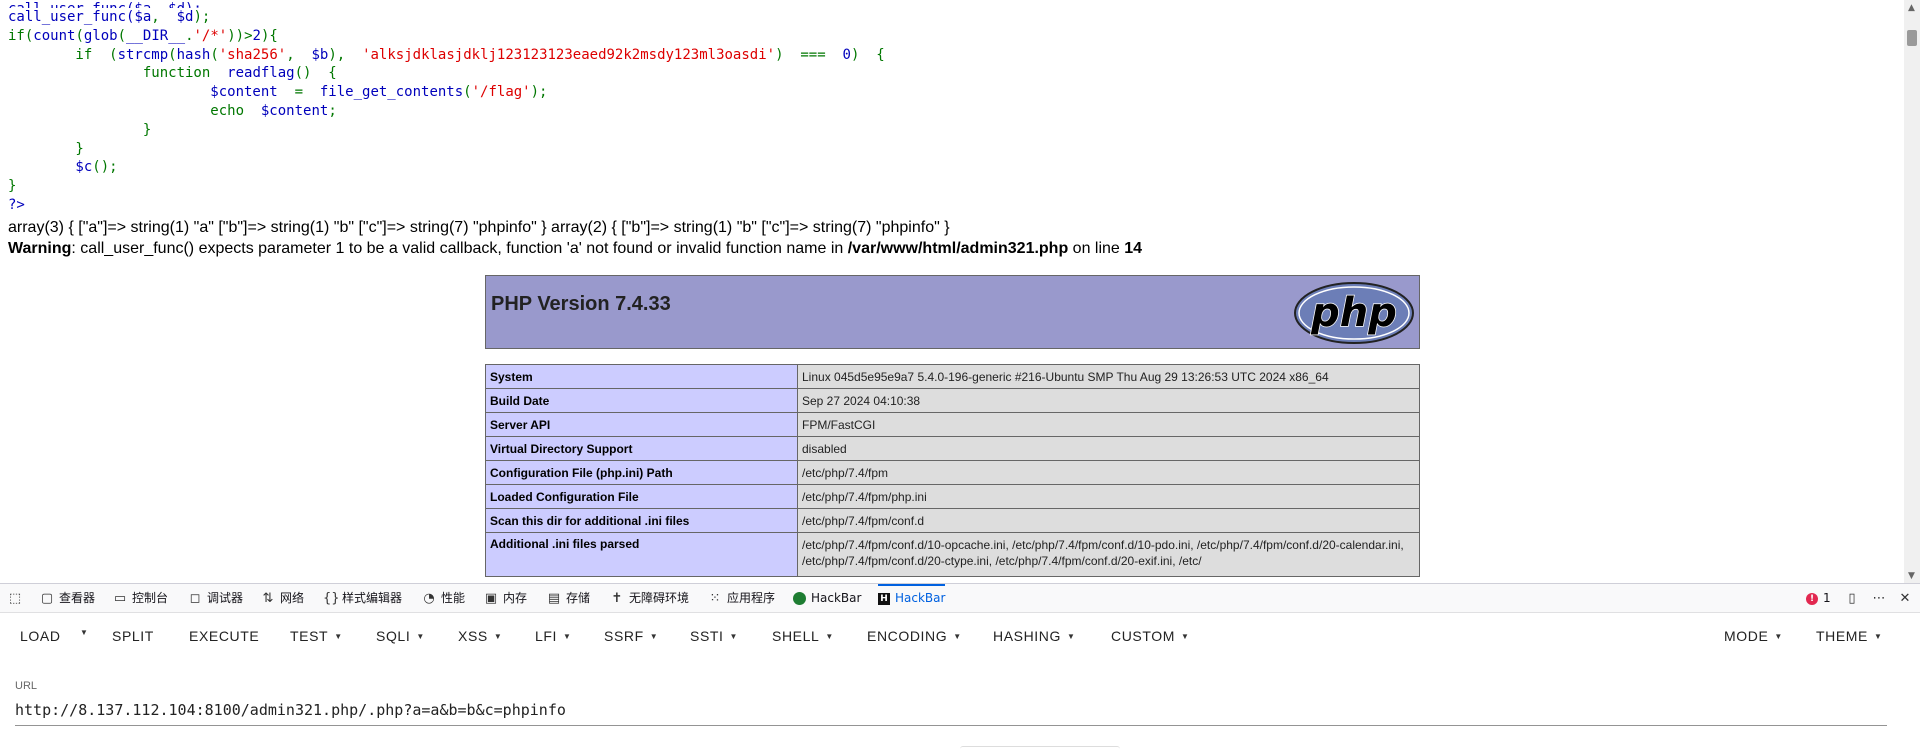 Image resolution: width=1920 pixels, height=751 pixels. I want to click on page-scrollbar: ▲ ▼, so click(1912, 291).